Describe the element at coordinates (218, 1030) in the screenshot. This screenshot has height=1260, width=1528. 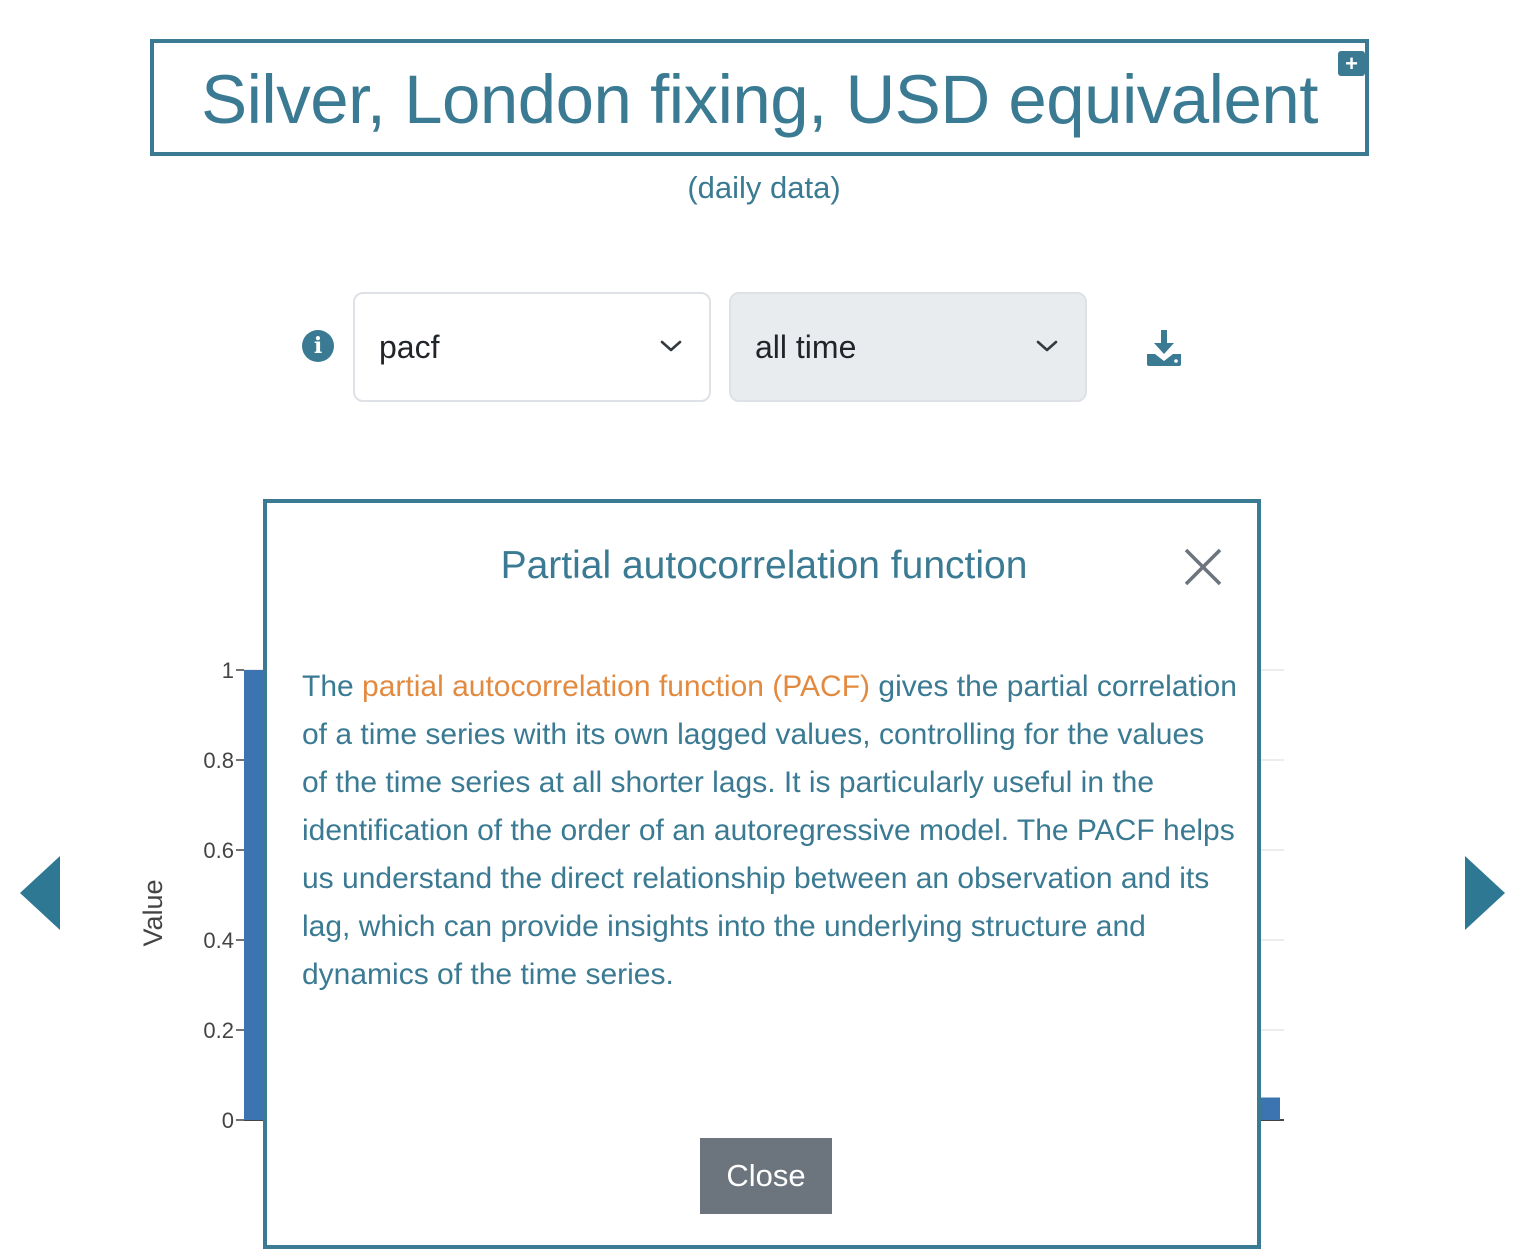
I see `y-tick-label: 0.2` at that location.